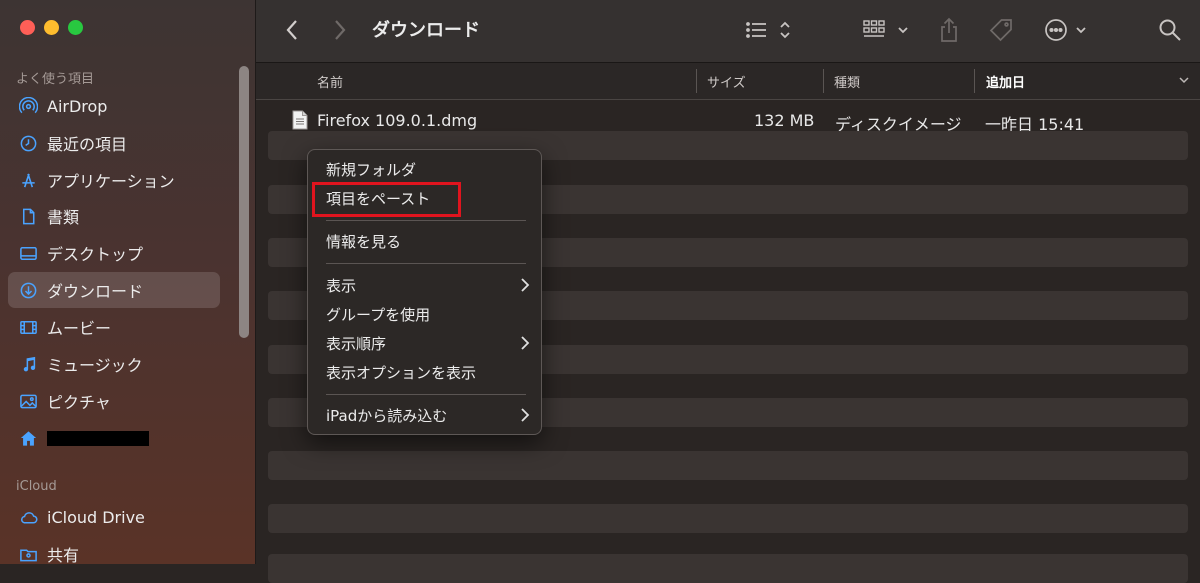 This screenshot has height=583, width=1200. Describe the element at coordinates (28, 364) in the screenshot. I see `music-icon` at that location.